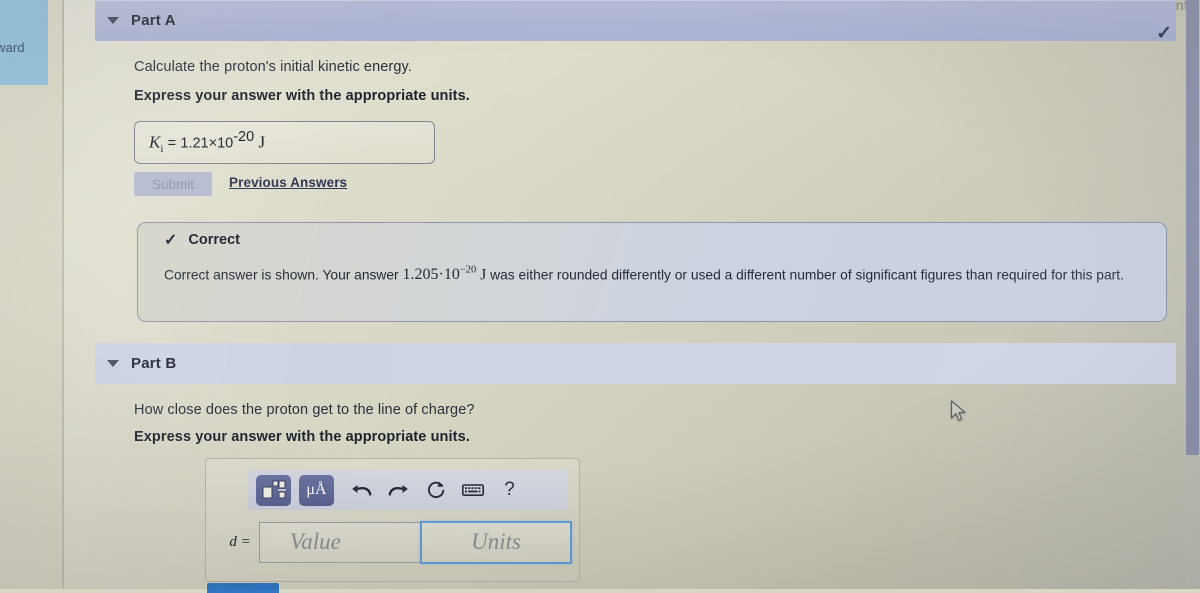 This screenshot has height=593, width=1200. What do you see at coordinates (262, 143) in the screenshot?
I see `answer-unit: J` at bounding box center [262, 143].